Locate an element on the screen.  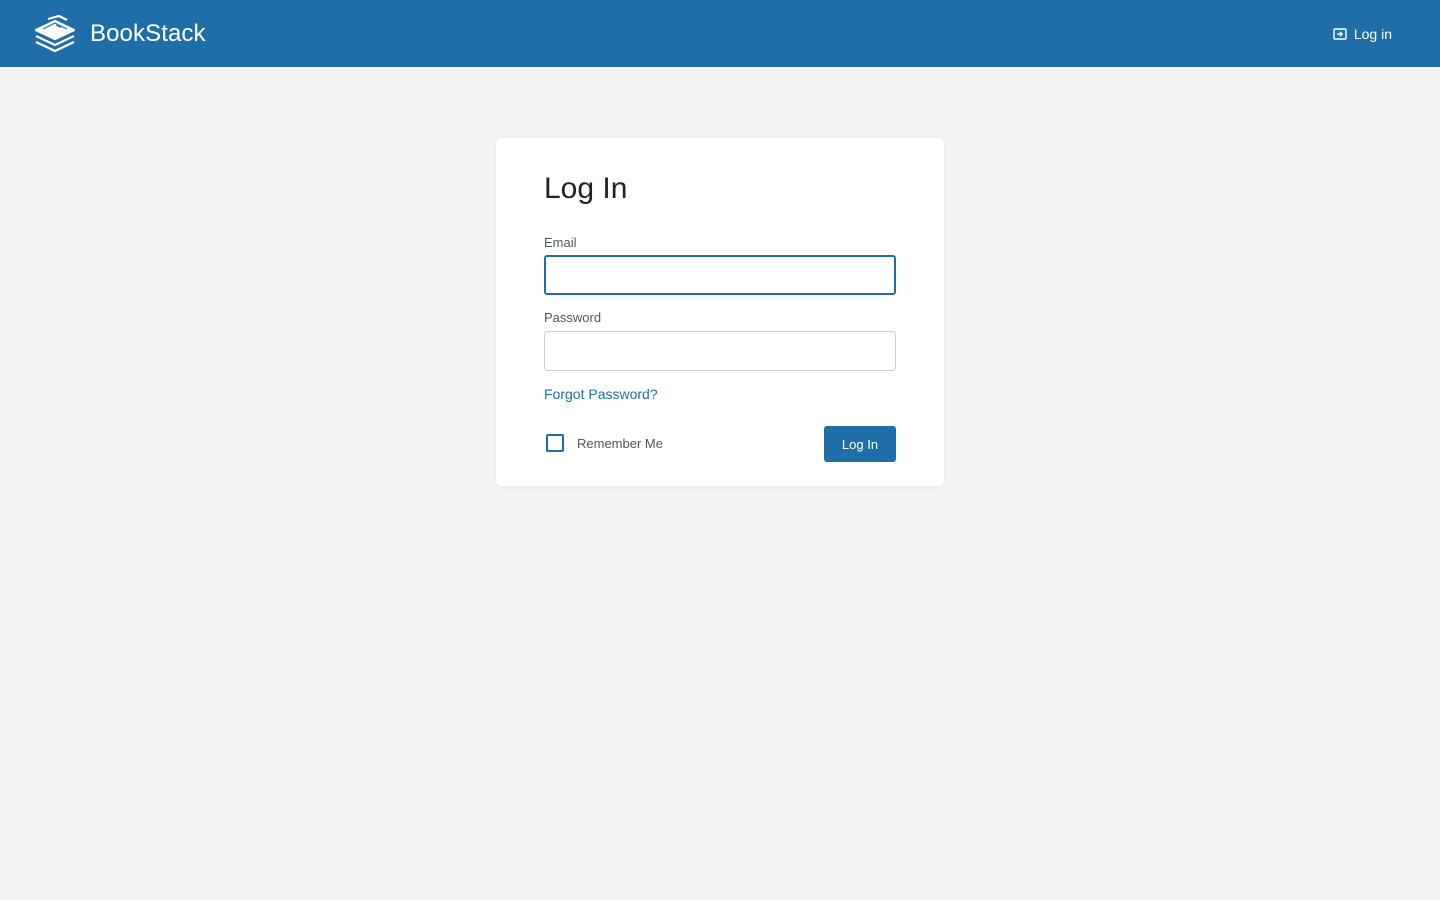
remember-me-checkbox is located at coordinates (555, 443).